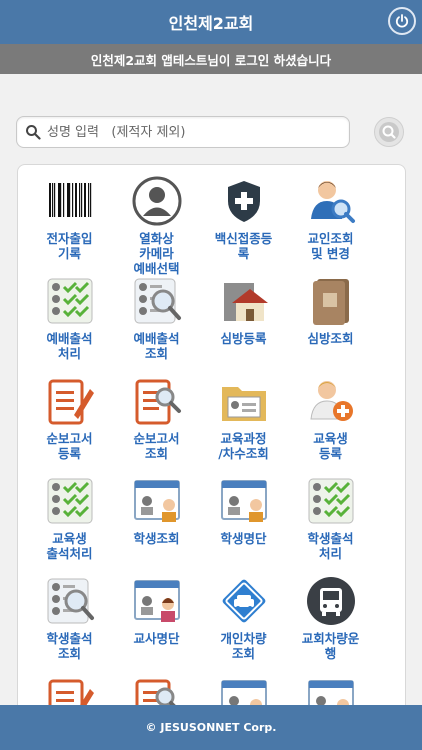  What do you see at coordinates (156, 346) in the screenshot?
I see `menu-item-label: 예배출석 조회` at bounding box center [156, 346].